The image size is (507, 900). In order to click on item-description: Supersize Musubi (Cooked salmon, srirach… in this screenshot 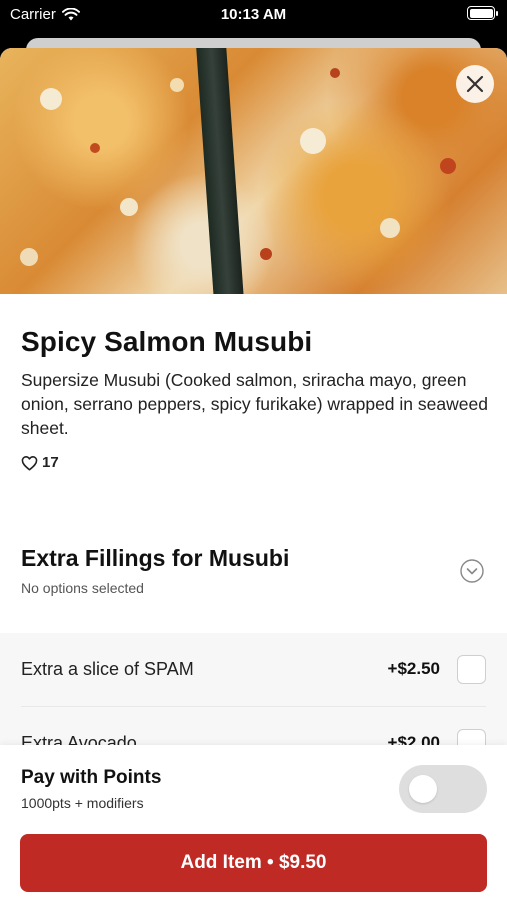, I will do `click(254, 404)`.